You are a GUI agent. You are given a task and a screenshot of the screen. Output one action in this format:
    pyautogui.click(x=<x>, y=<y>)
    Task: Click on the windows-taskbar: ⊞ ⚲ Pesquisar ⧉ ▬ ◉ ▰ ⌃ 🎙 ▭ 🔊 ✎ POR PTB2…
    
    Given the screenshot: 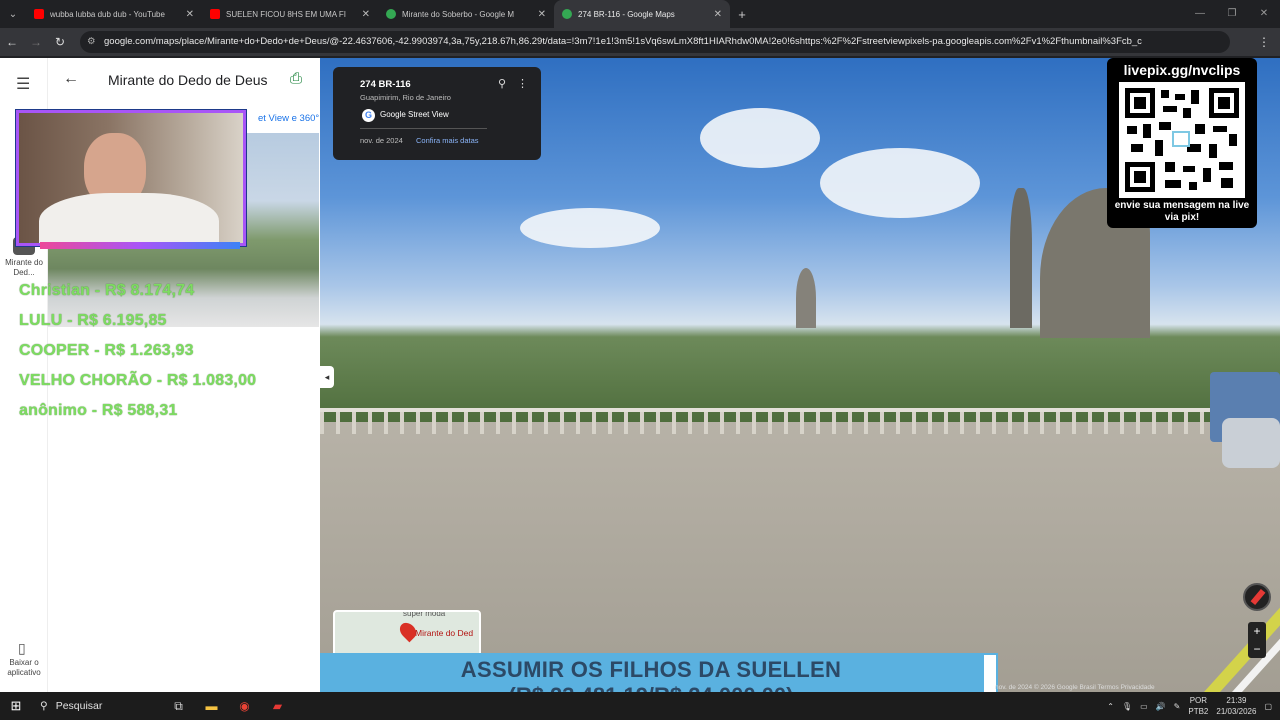 What is the action you would take?
    pyautogui.click(x=640, y=706)
    